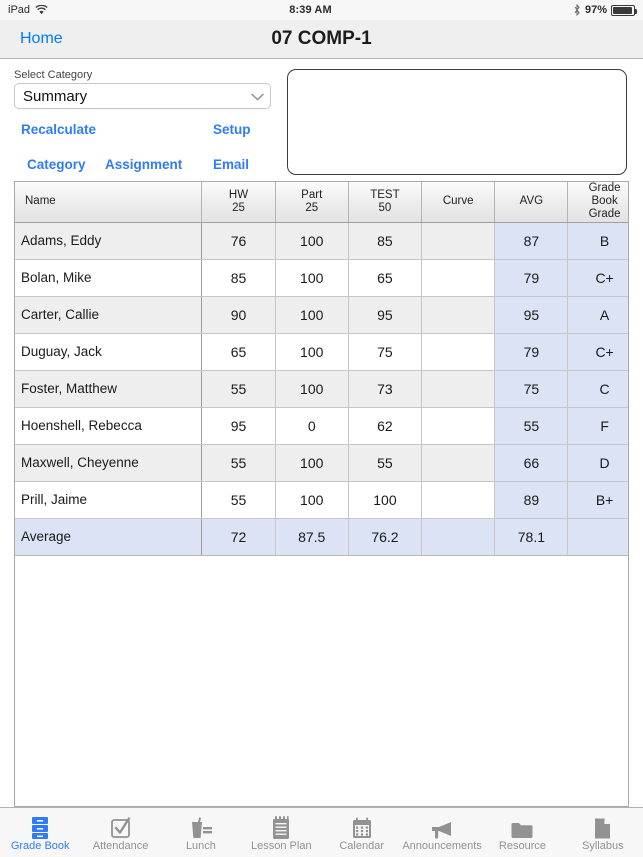 This screenshot has height=857, width=643. I want to click on cell-student-name: Prill, Jaime, so click(109, 500).